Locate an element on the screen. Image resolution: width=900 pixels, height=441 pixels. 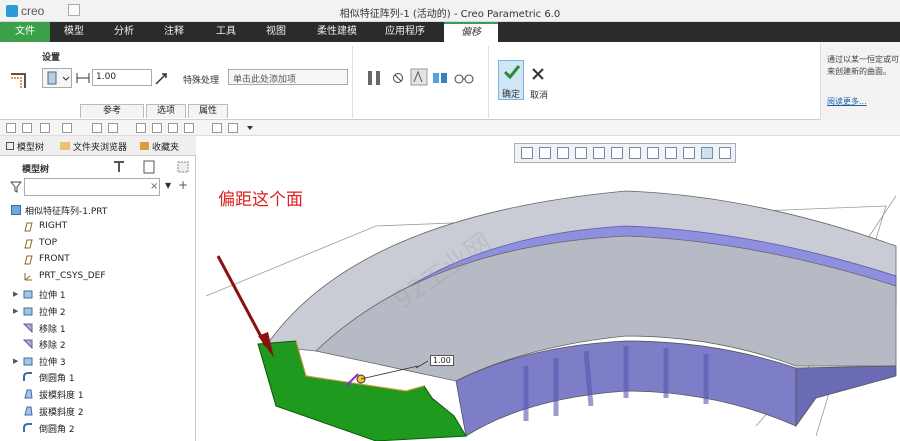
draft-icon is located at coordinates (28, 394).